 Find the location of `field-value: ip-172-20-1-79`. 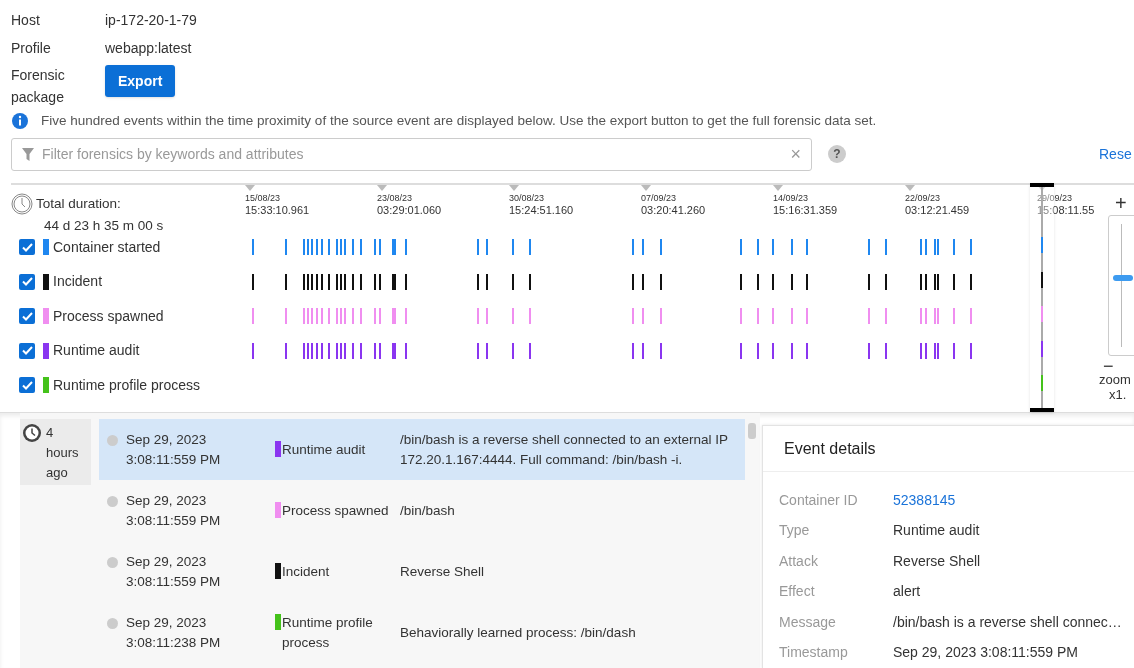

field-value: ip-172-20-1-79 is located at coordinates (151, 20).